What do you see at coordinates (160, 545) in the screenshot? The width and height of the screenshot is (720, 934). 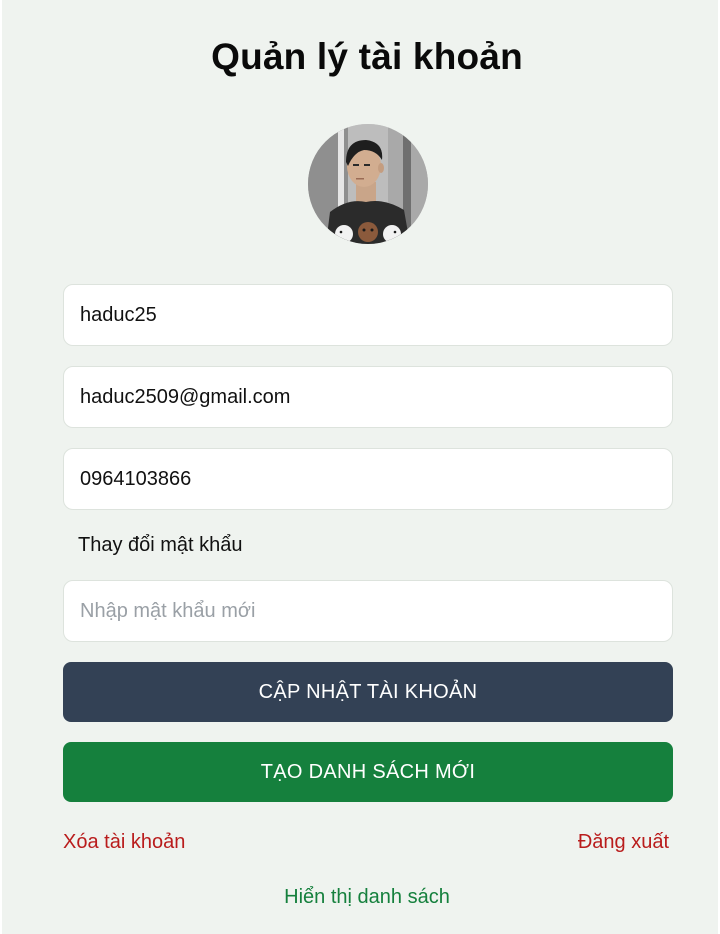 I see `change-password-label: Thay đổi mật khẩu` at bounding box center [160, 545].